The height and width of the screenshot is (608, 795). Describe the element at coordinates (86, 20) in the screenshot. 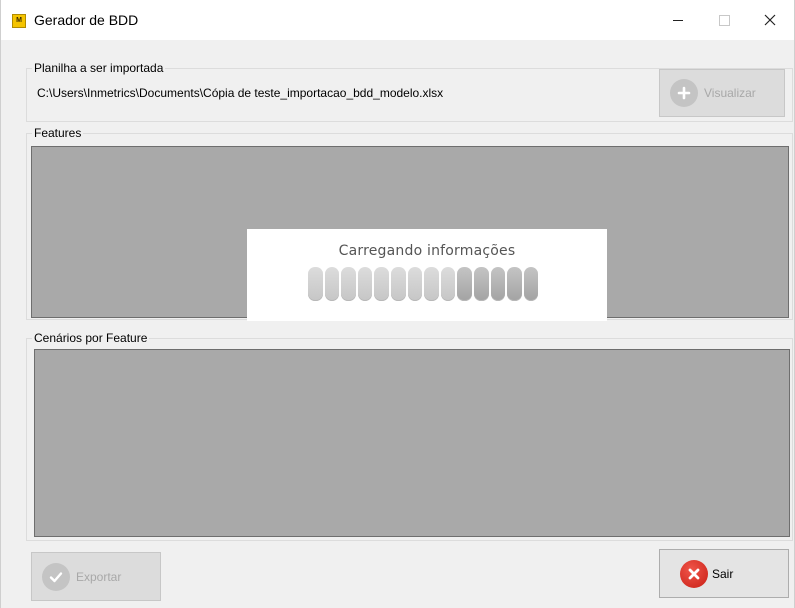

I see `window-title: Gerador de BDD` at that location.